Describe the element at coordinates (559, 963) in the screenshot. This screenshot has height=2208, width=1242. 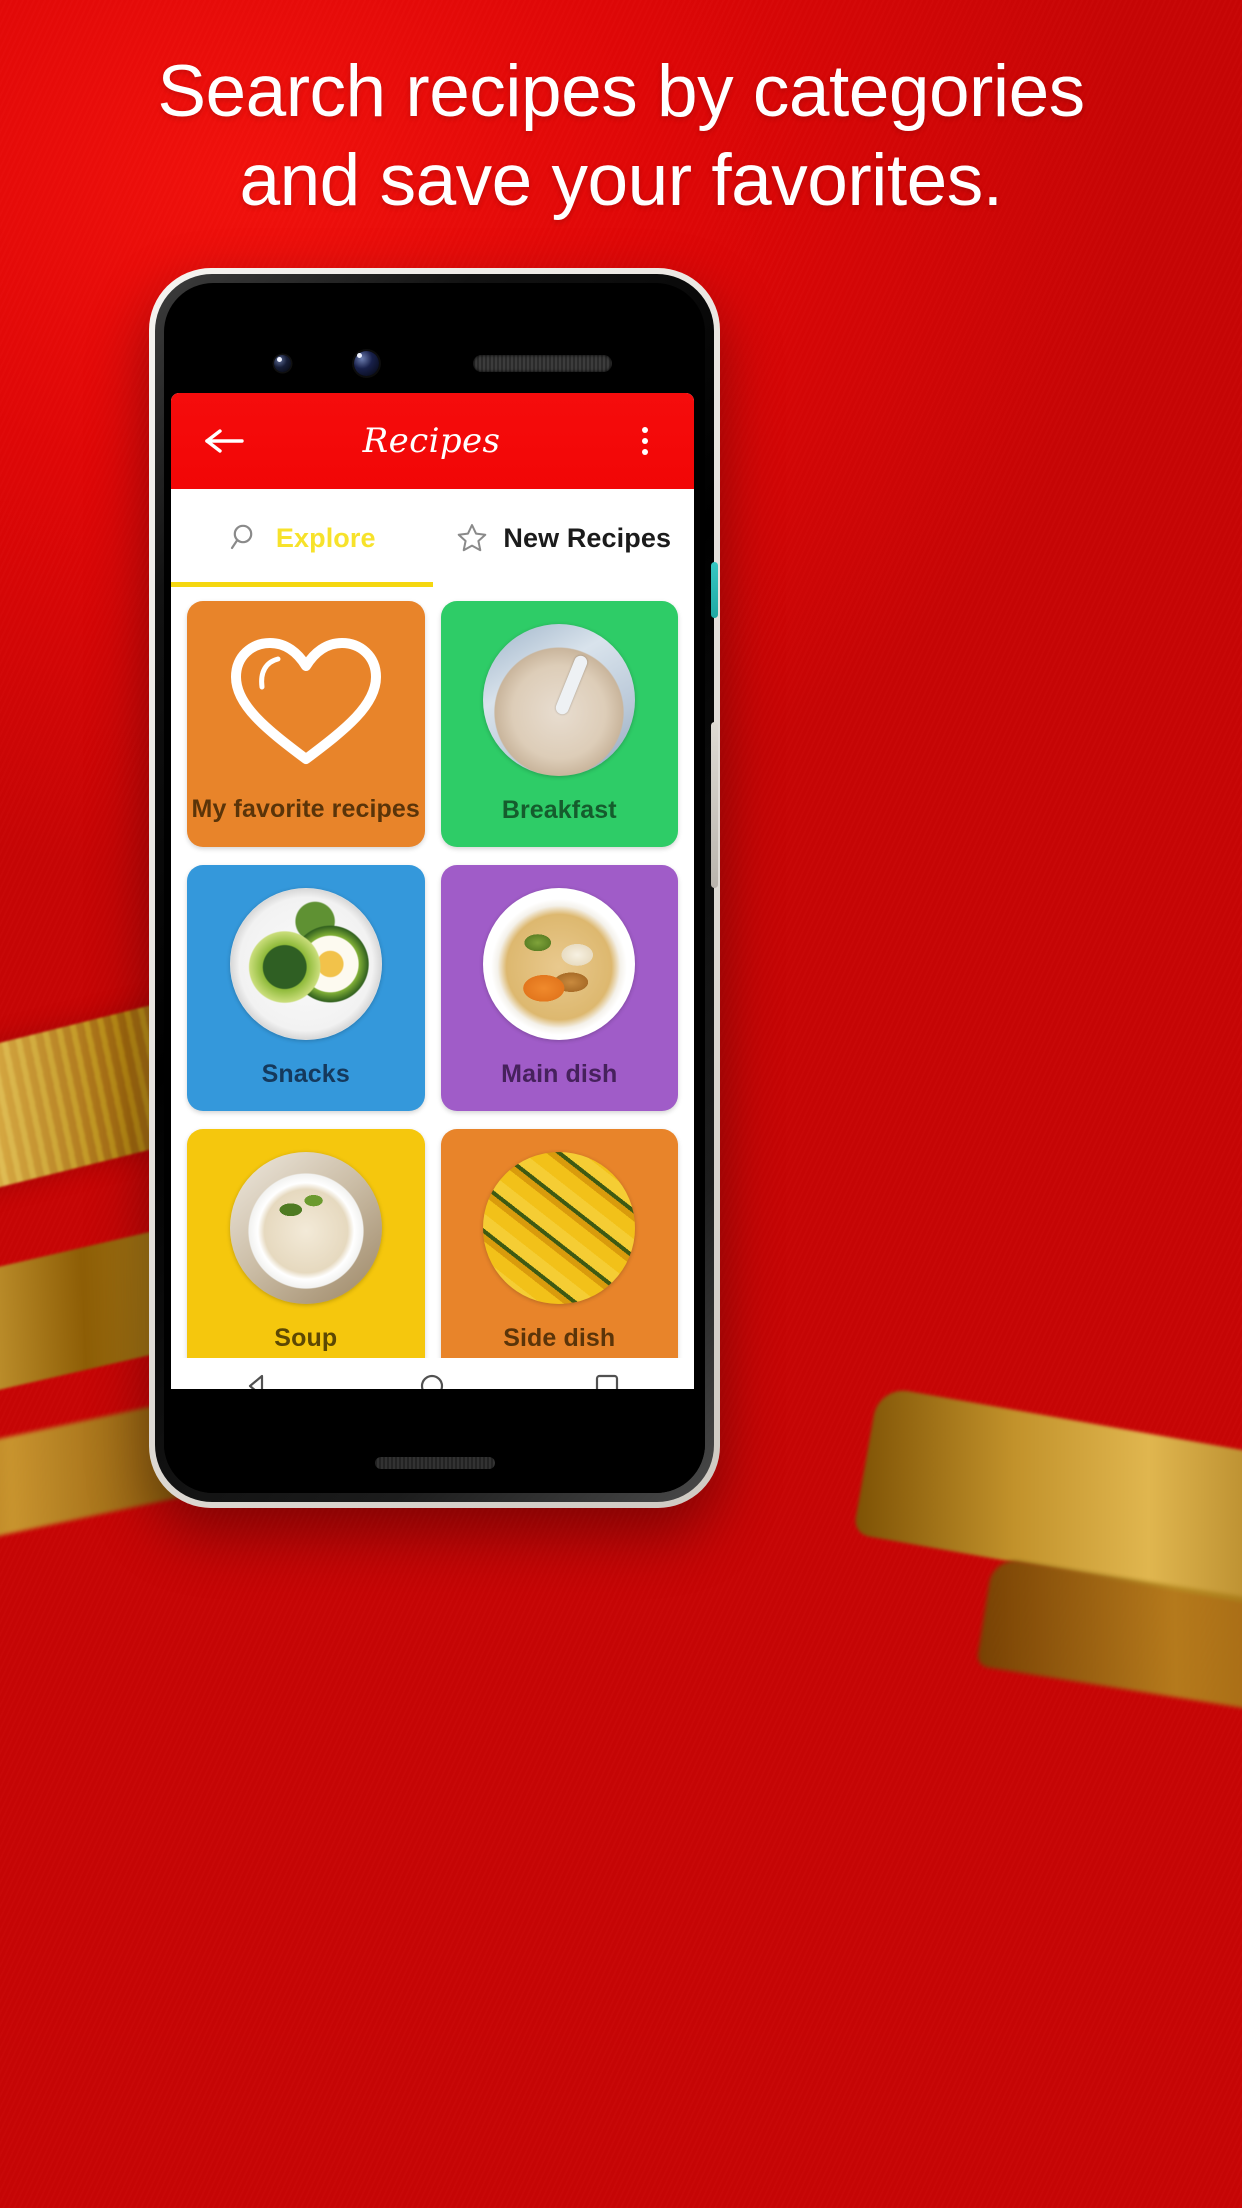
I see `food-thumb-soup-meat` at that location.